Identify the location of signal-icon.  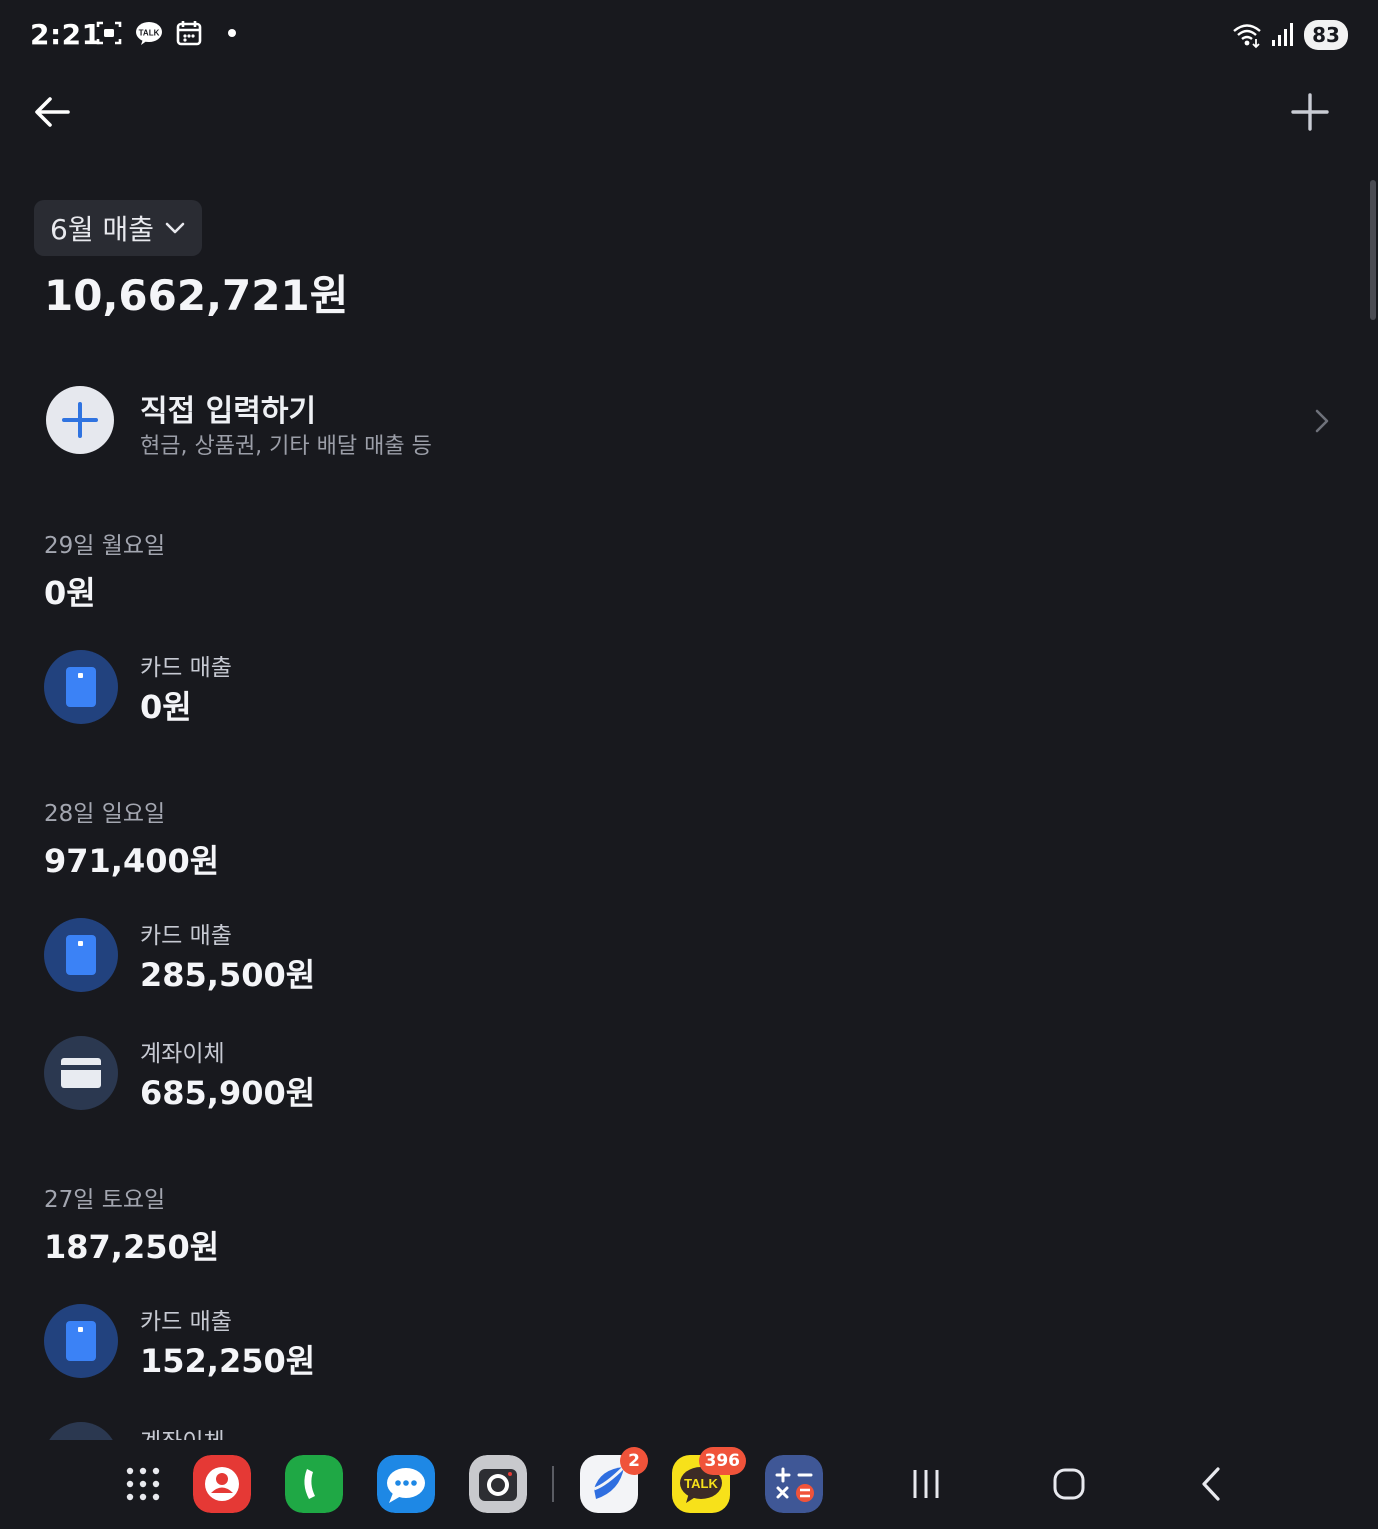
(1282, 34).